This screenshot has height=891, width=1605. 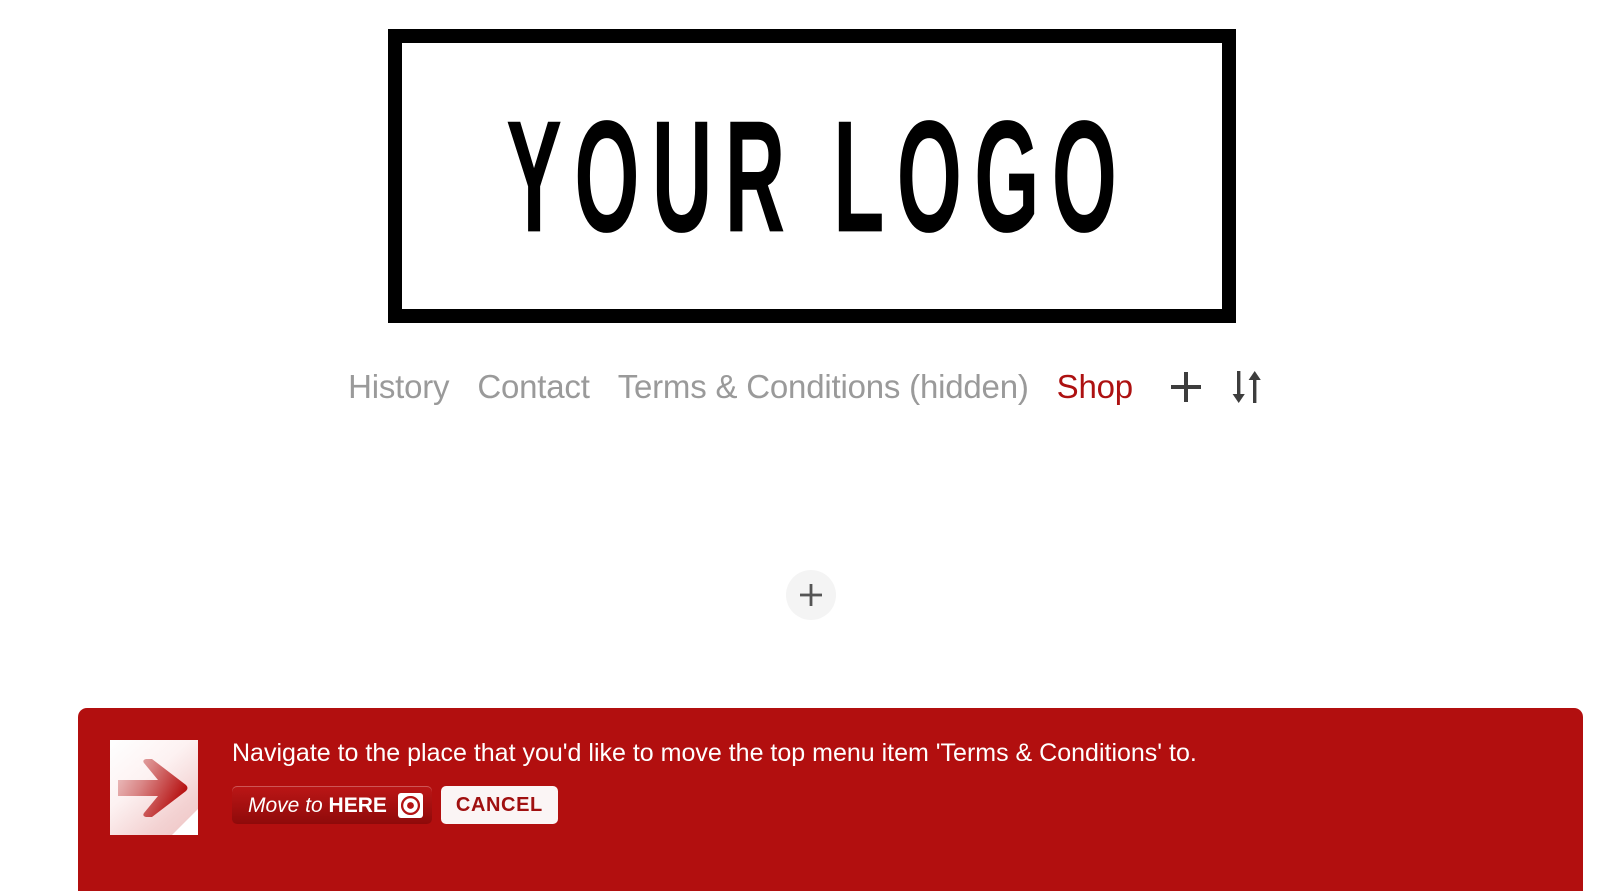 I want to click on cancel-button: CANCEL, so click(x=499, y=805).